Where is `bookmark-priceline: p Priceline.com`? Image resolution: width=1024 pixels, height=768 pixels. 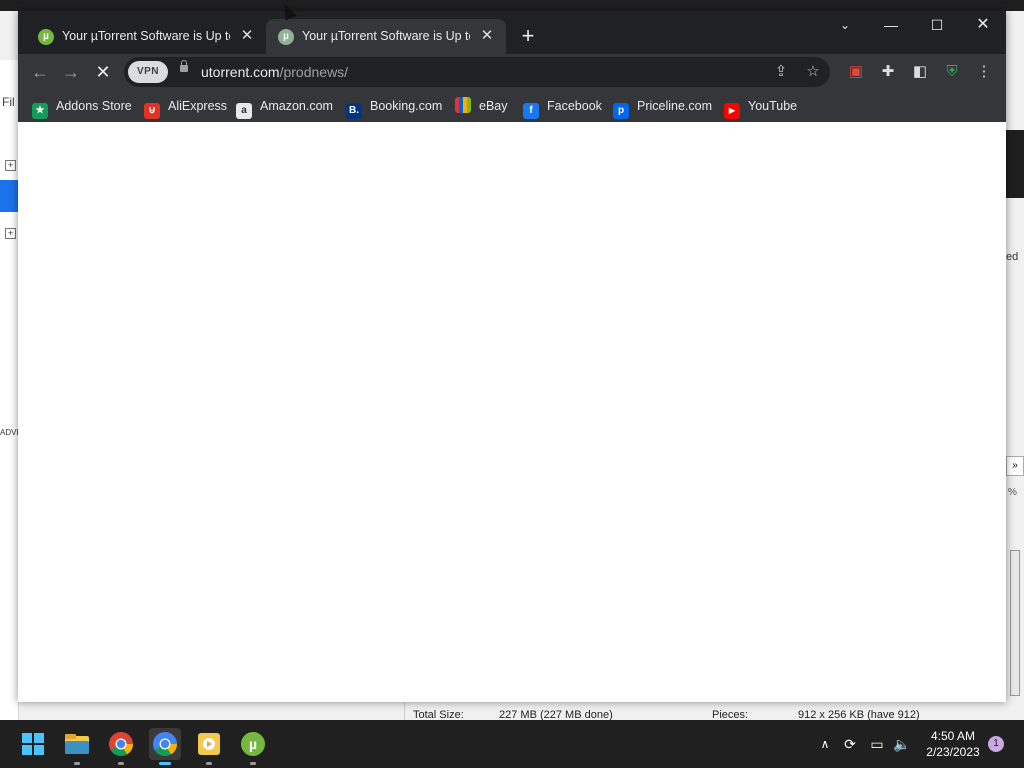
bookmark-priceline: p Priceline.com is located at coordinates (662, 108).